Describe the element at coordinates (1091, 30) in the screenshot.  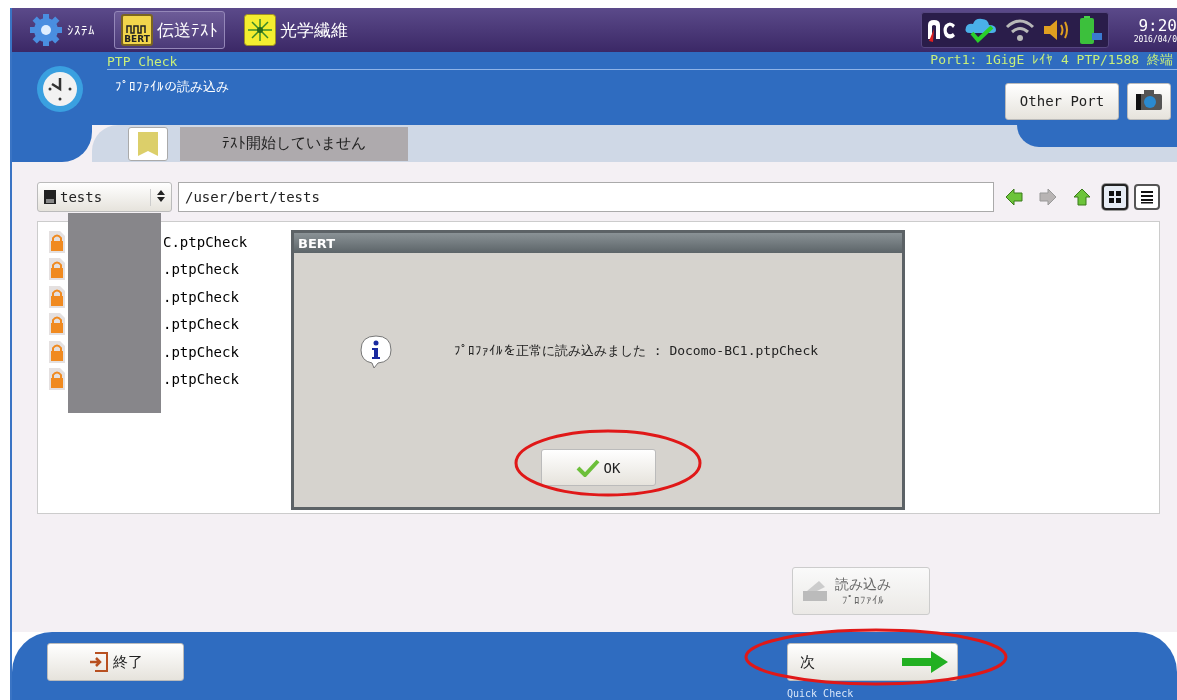
I see `battery-icon` at that location.